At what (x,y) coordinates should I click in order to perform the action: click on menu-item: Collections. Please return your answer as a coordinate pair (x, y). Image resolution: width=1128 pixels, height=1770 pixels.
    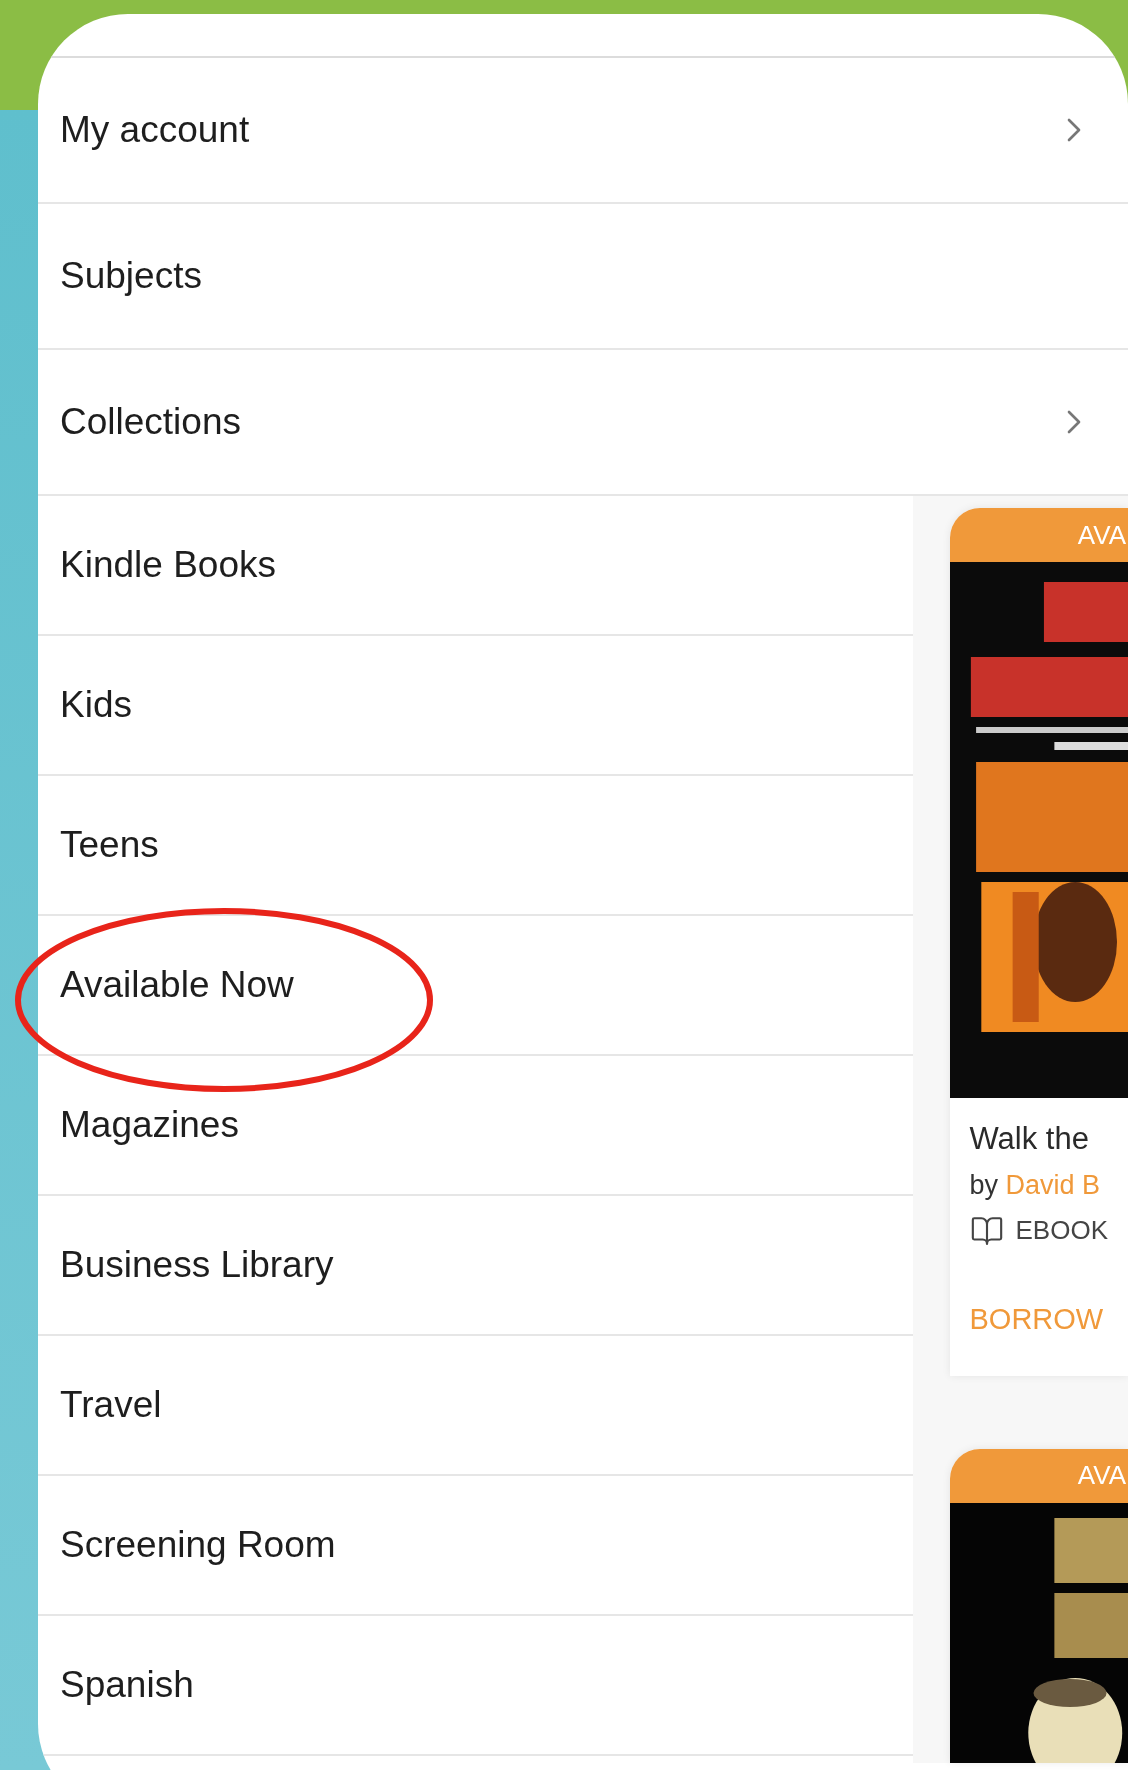
    Looking at the image, I should click on (150, 422).